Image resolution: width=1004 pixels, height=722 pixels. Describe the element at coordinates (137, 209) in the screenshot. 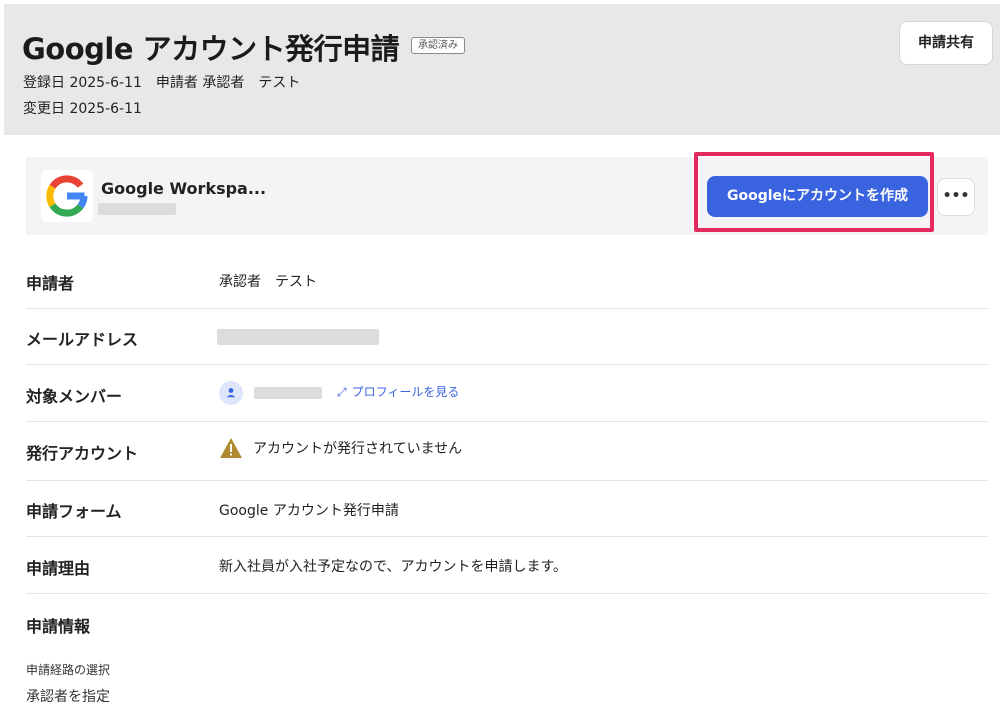

I see `redacted-text` at that location.